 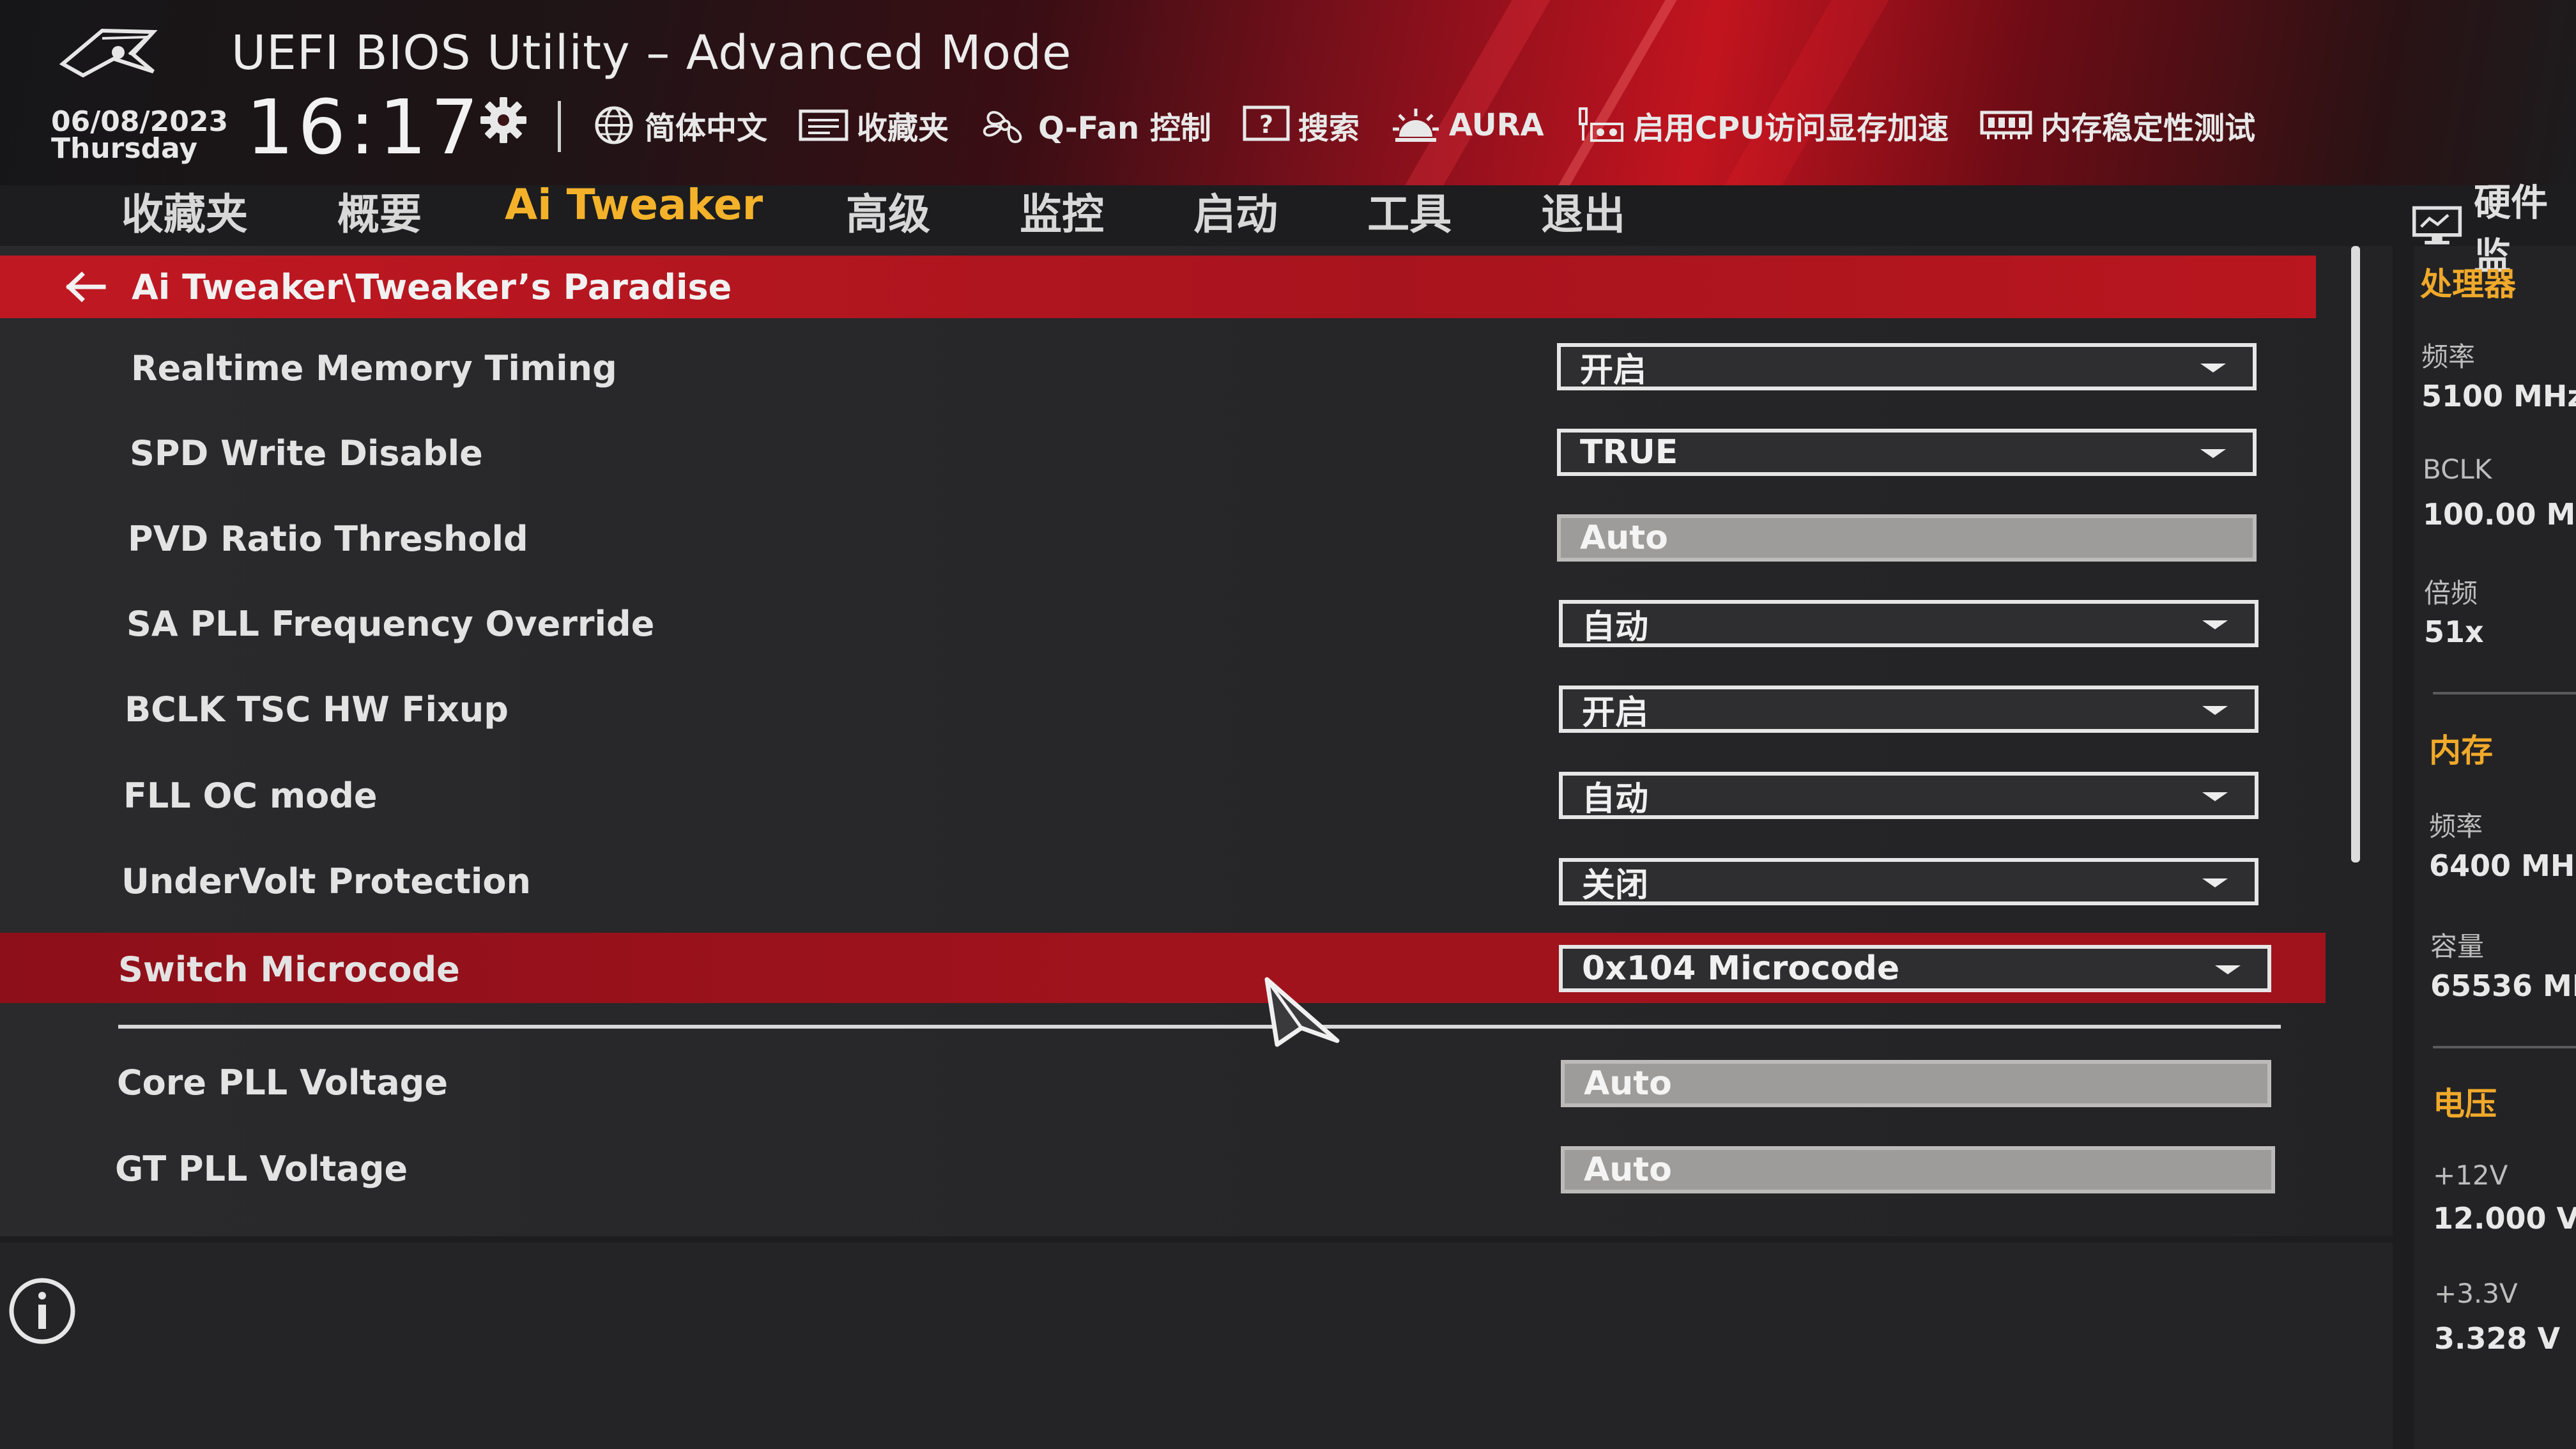 I want to click on setting-dropdown: TRUE, so click(x=1907, y=452).